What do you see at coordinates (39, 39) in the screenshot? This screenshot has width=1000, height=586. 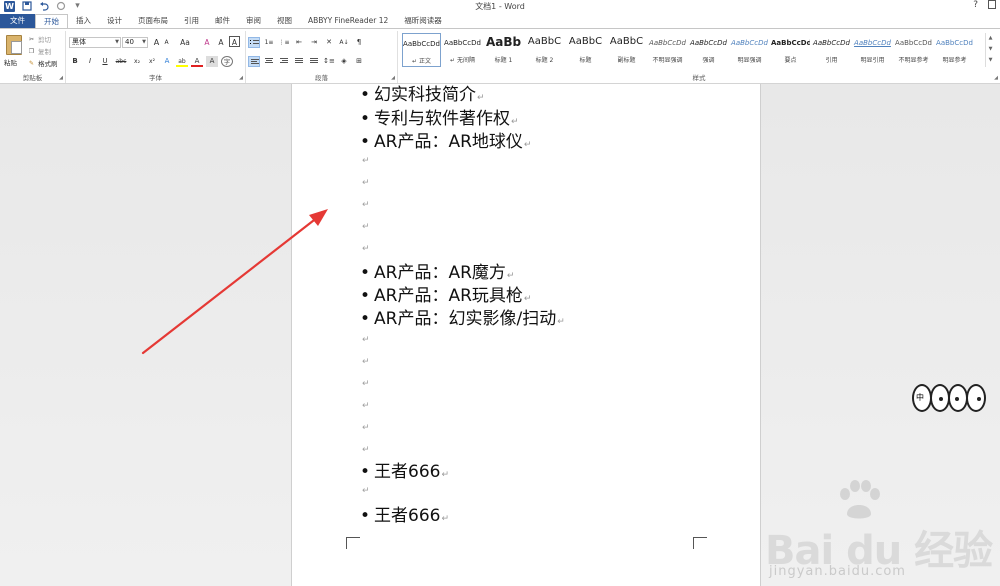 I see `cut-button: ✂ 剪切` at bounding box center [39, 39].